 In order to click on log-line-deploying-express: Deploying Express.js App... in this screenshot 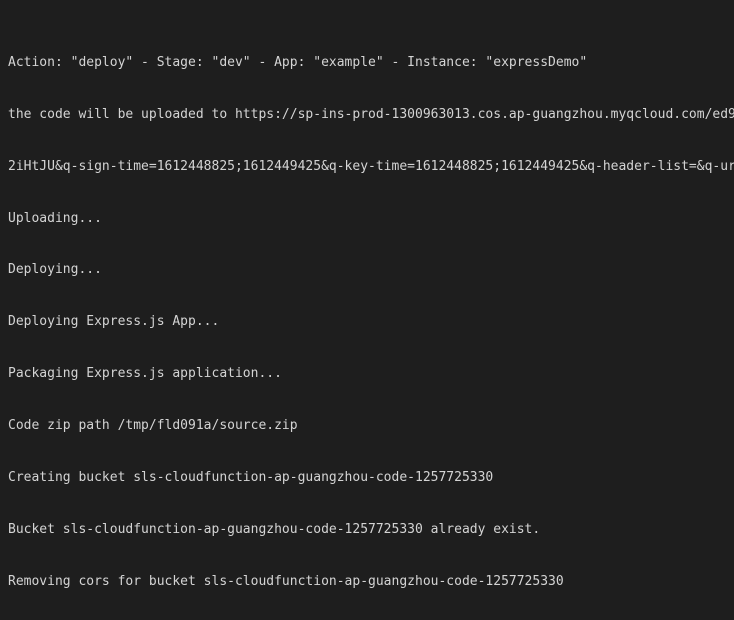, I will do `click(114, 322)`.